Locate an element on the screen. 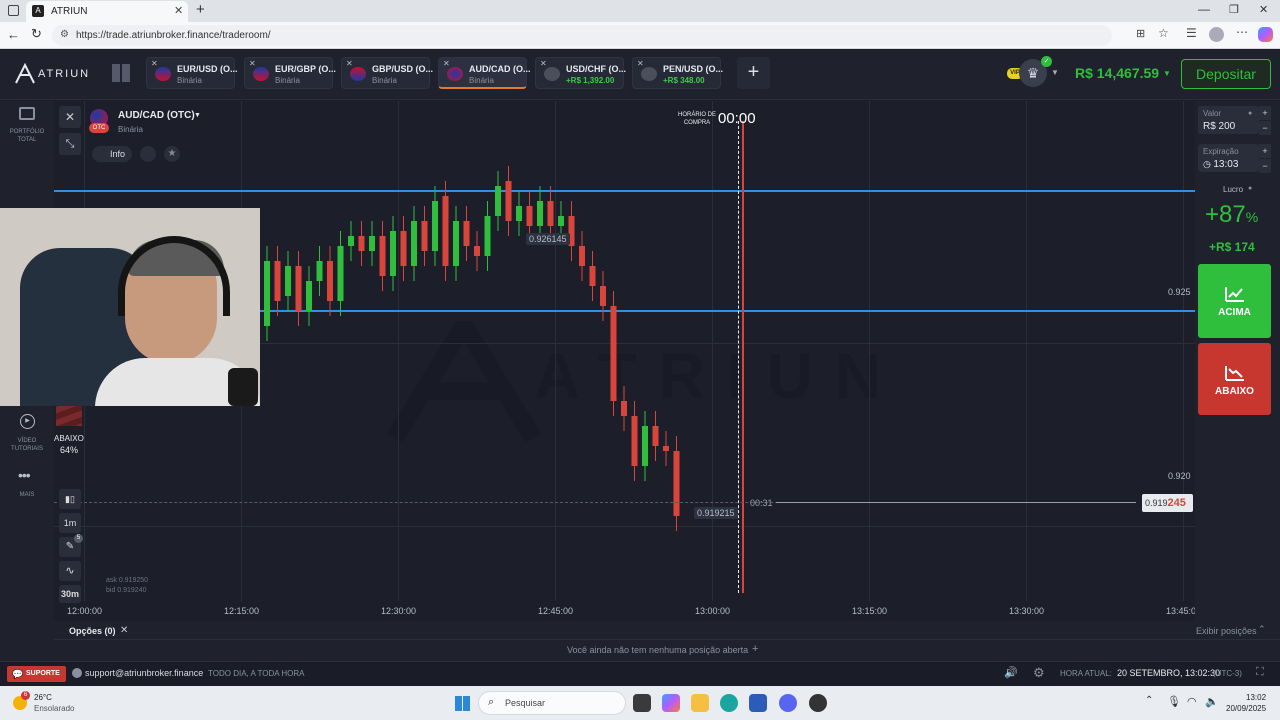 The width and height of the screenshot is (1280, 720). favorites-icon: ☰ is located at coordinates (1191, 33).